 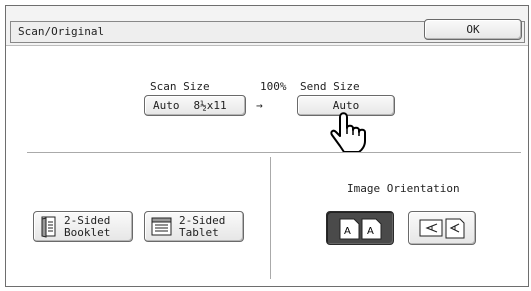 I want to click on tablet-label-line1: 2-Sided, so click(x=202, y=220).